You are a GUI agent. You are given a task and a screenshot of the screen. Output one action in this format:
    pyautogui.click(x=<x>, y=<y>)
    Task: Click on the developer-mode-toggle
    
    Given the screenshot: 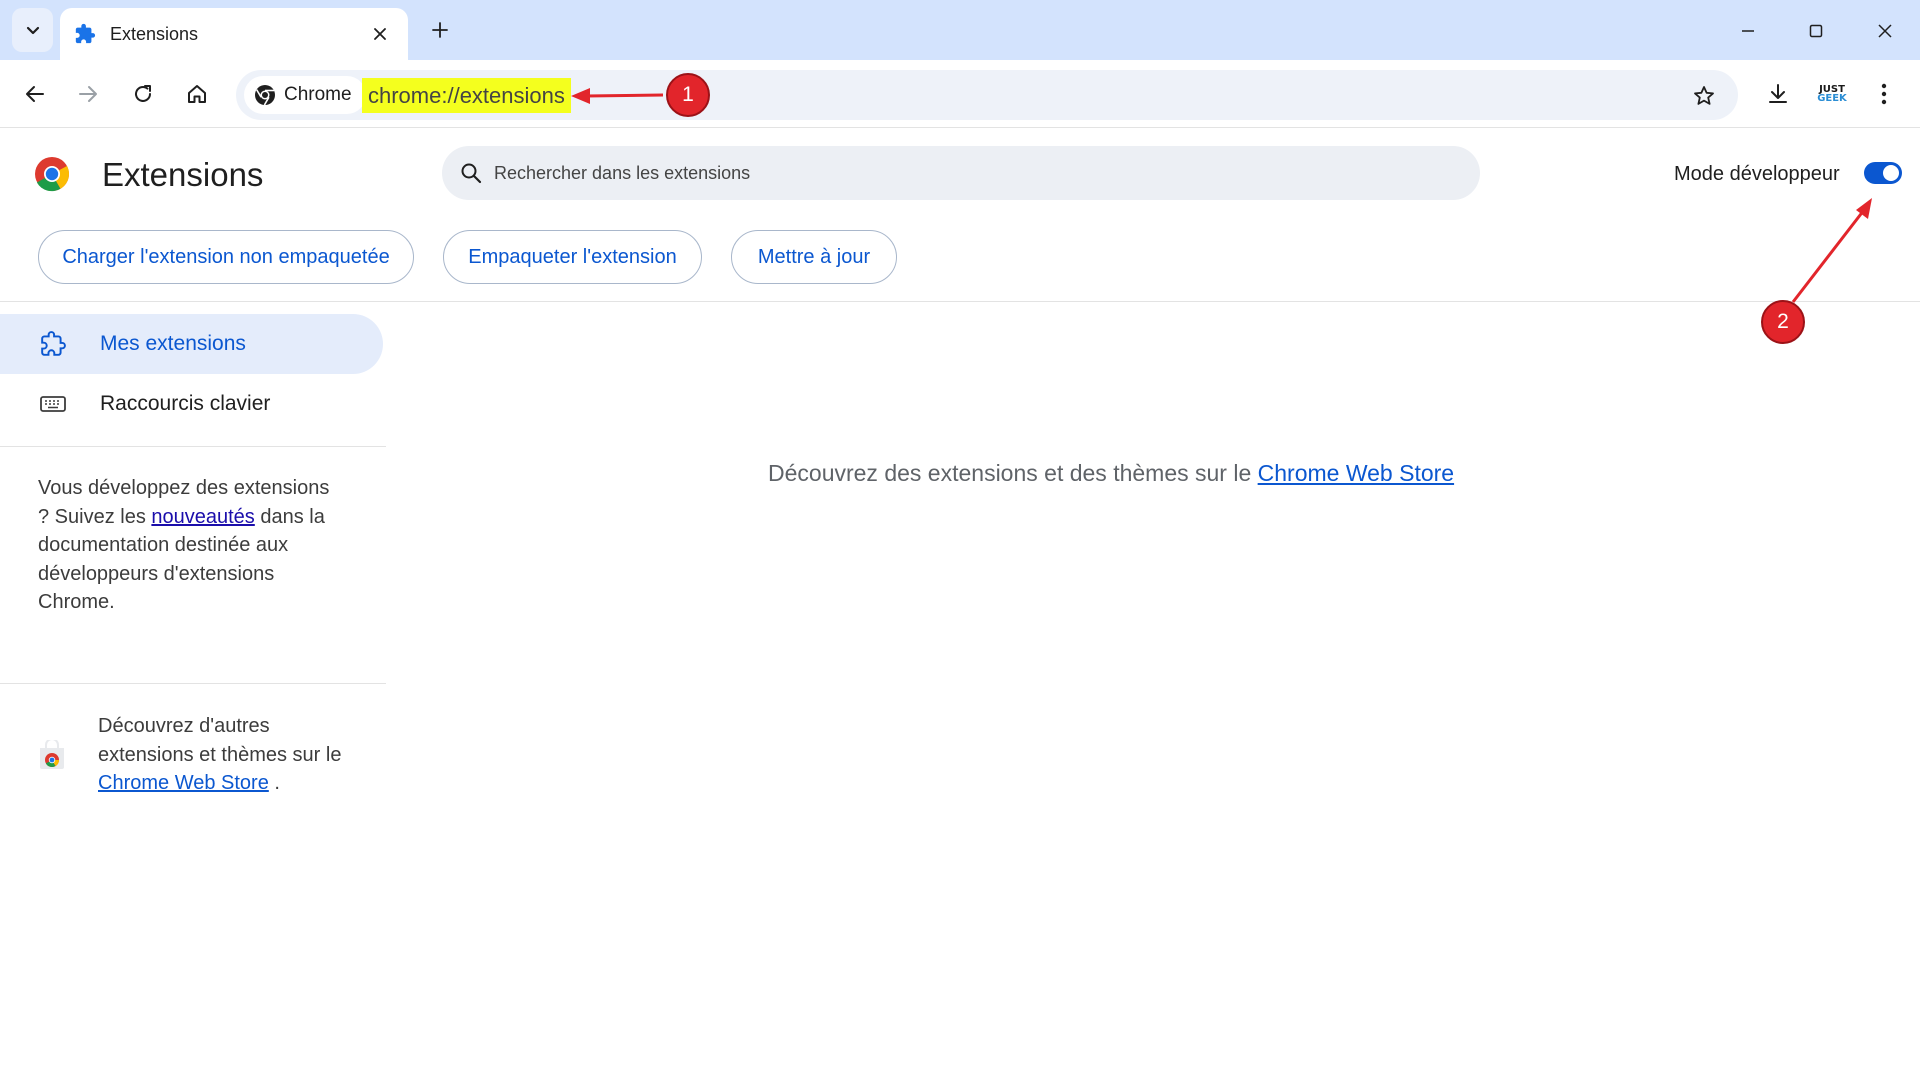 What is the action you would take?
    pyautogui.click(x=1883, y=173)
    